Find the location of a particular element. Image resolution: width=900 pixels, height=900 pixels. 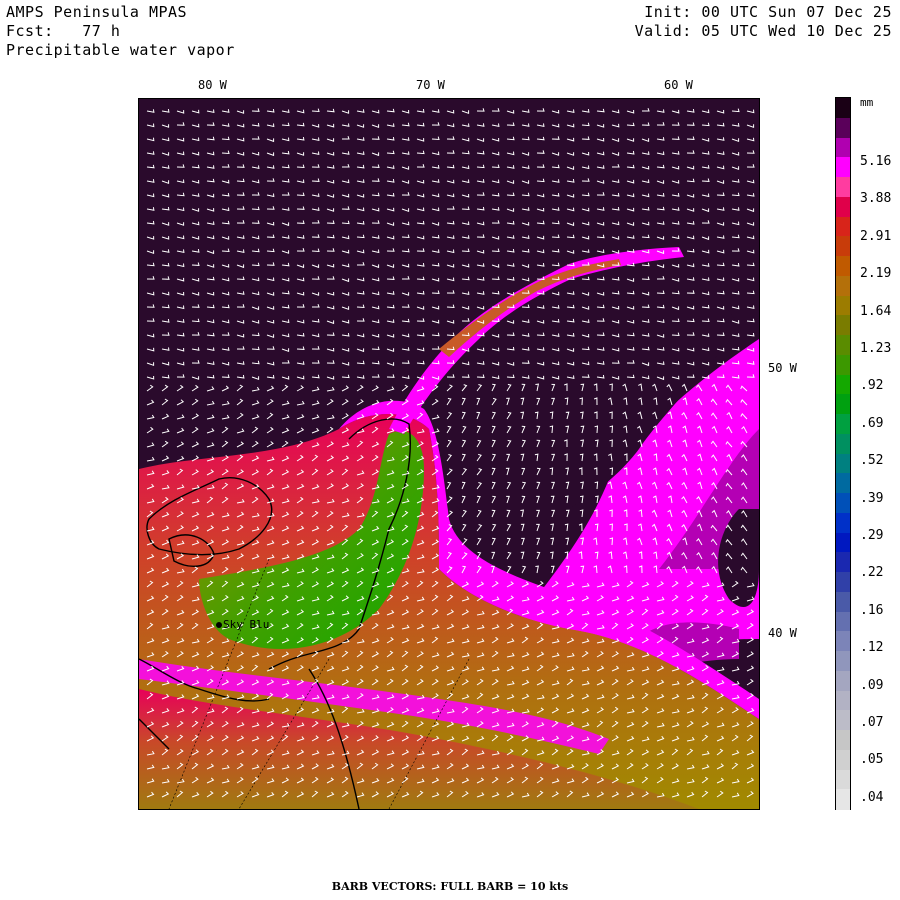

lat-label-40w: 40 W is located at coordinates (782, 633).